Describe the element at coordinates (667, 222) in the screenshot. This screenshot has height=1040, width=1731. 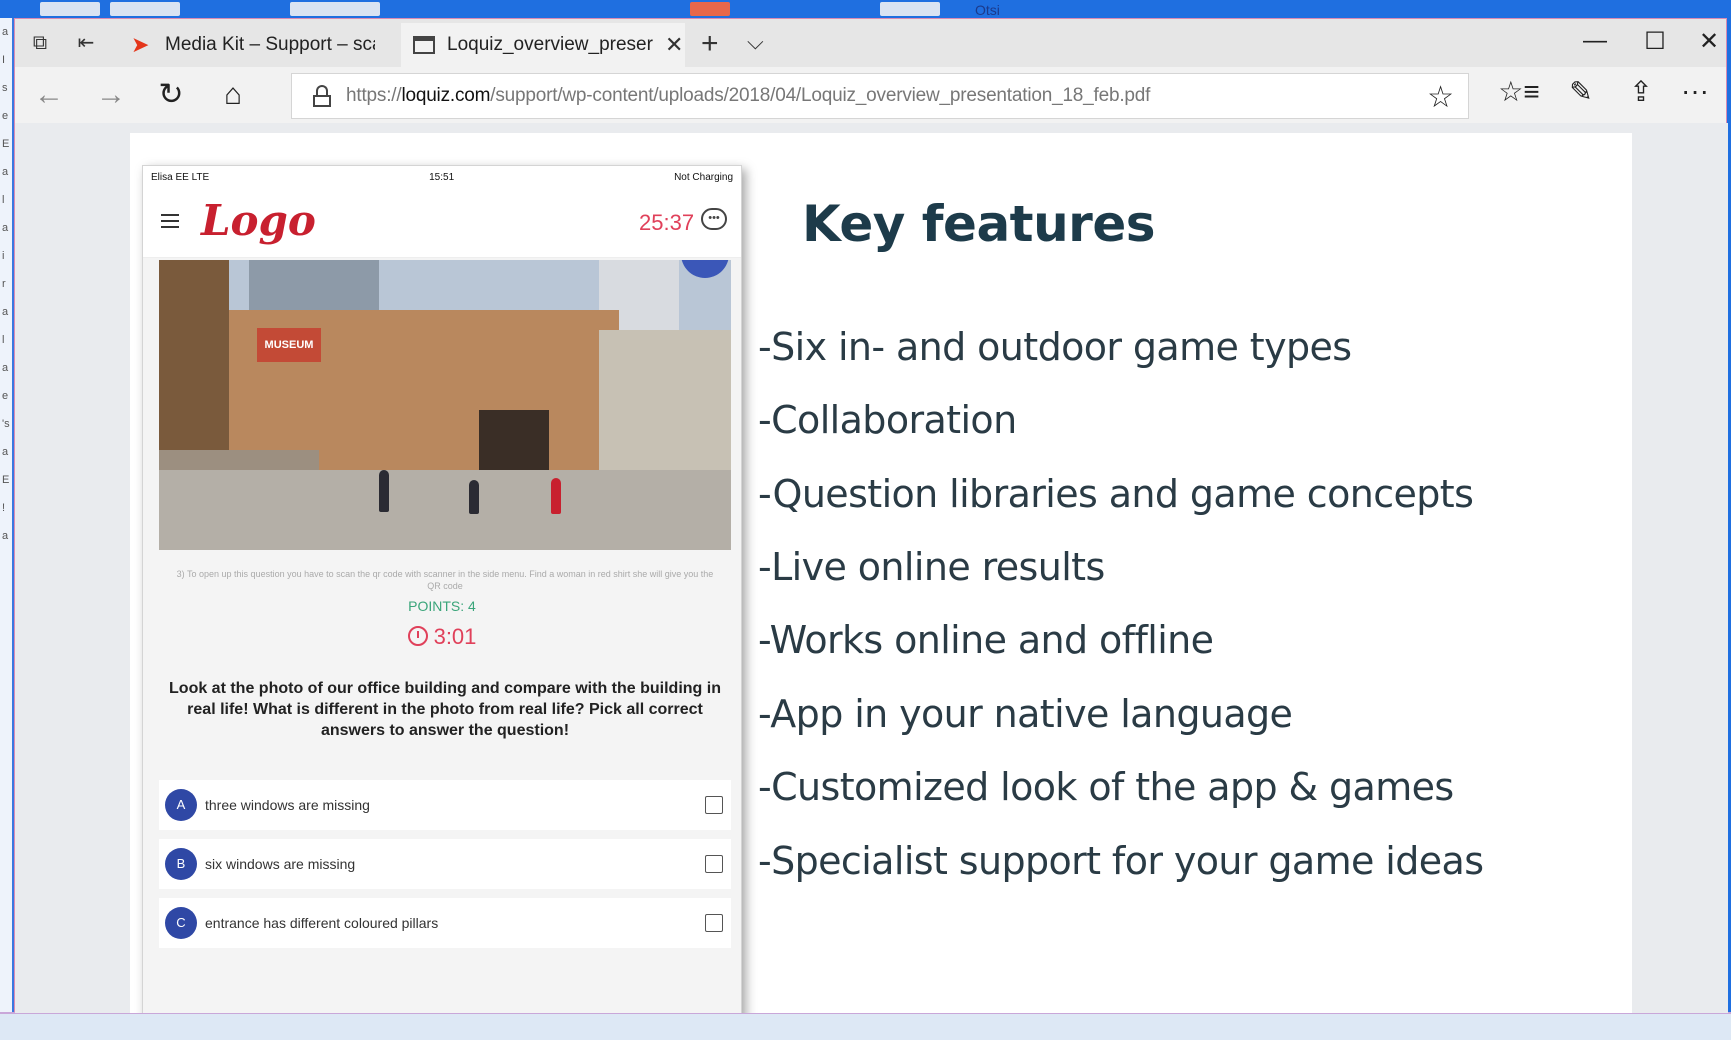
I see `game-timer: 25:37` at that location.